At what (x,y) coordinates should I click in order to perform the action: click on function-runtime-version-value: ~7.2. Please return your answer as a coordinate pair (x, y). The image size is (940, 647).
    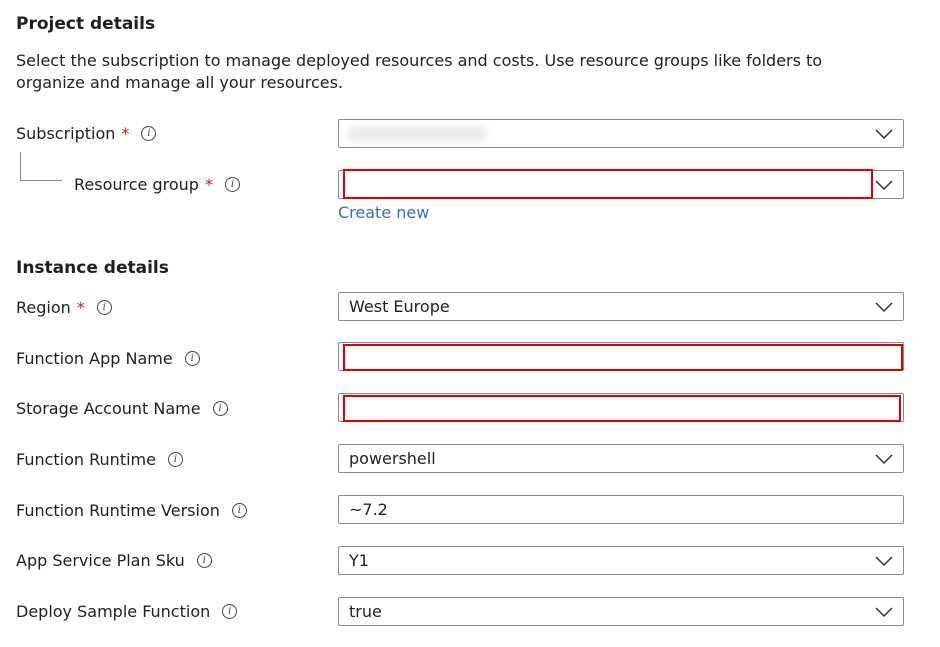
    Looking at the image, I should click on (368, 509).